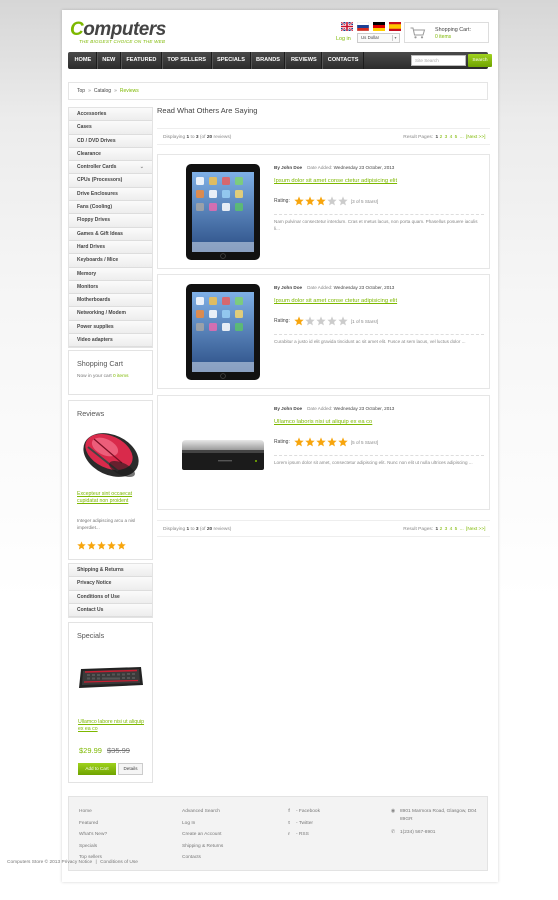 The width and height of the screenshot is (558, 900). What do you see at coordinates (93, 824) in the screenshot?
I see `footer-link: Featured` at bounding box center [93, 824].